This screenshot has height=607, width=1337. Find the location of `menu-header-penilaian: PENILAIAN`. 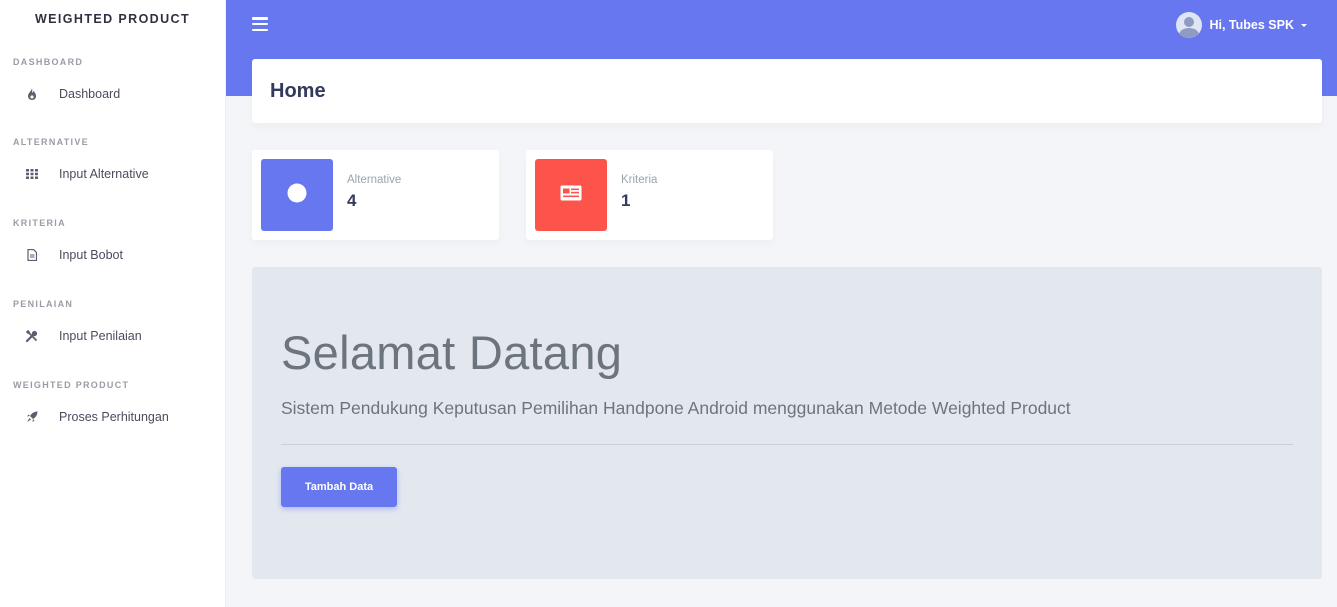

menu-header-penilaian: PENILAIAN is located at coordinates (43, 304).